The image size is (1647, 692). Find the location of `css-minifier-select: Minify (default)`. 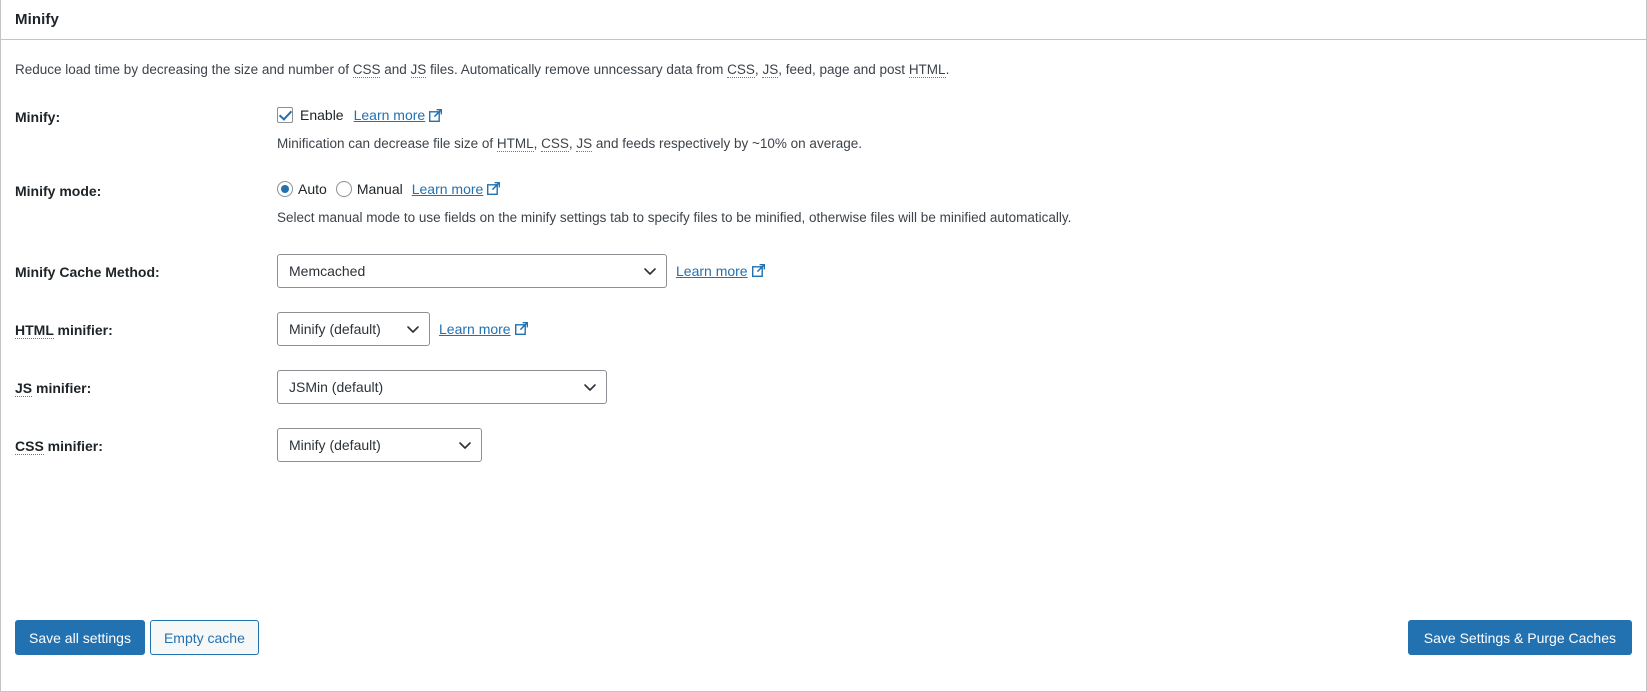

css-minifier-select: Minify (default) is located at coordinates (379, 444).